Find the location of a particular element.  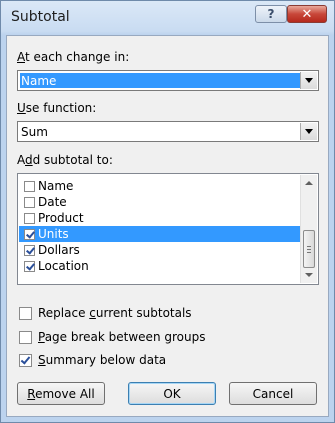

help-button: ? is located at coordinates (271, 14).